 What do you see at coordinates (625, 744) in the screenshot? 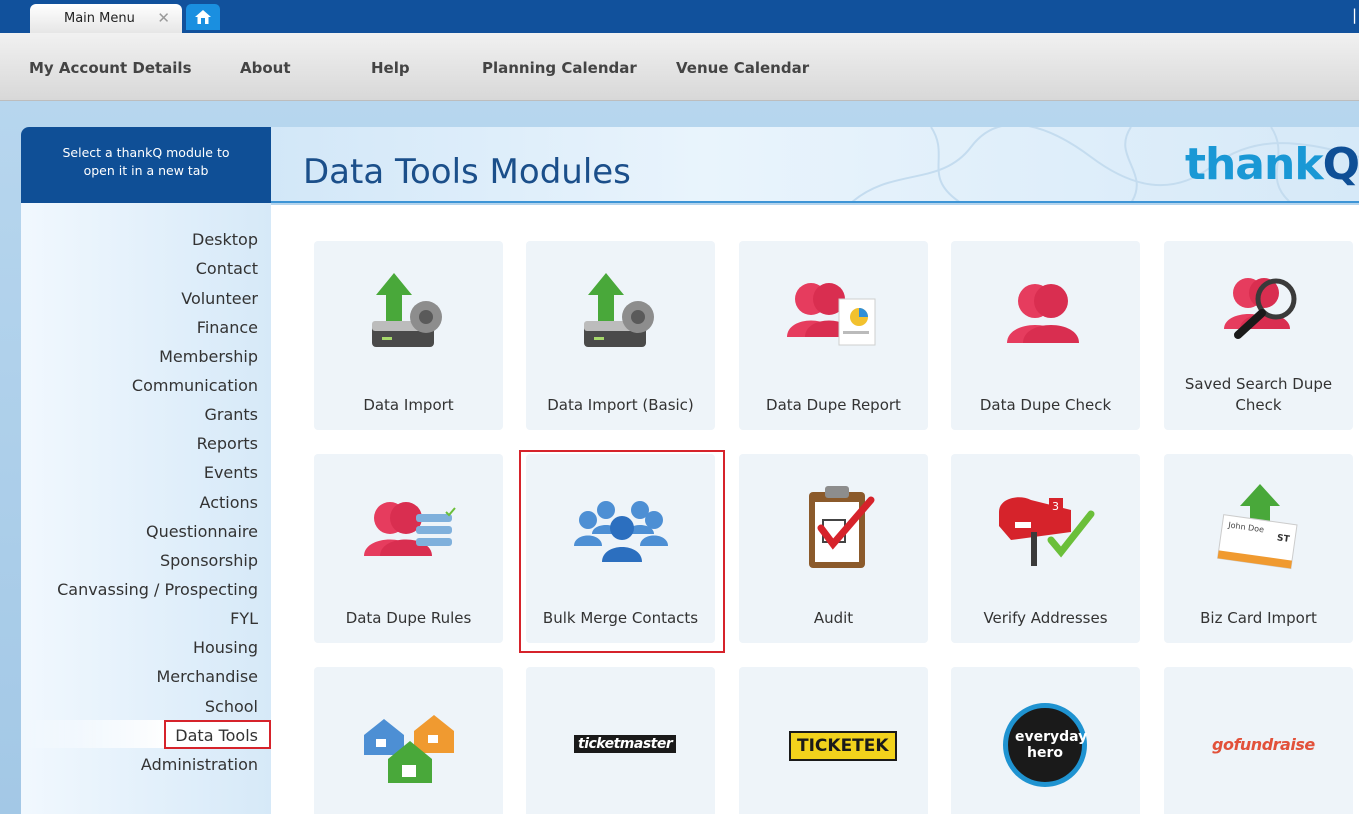
I see `ticketmaster-logo: ticketmaster` at bounding box center [625, 744].